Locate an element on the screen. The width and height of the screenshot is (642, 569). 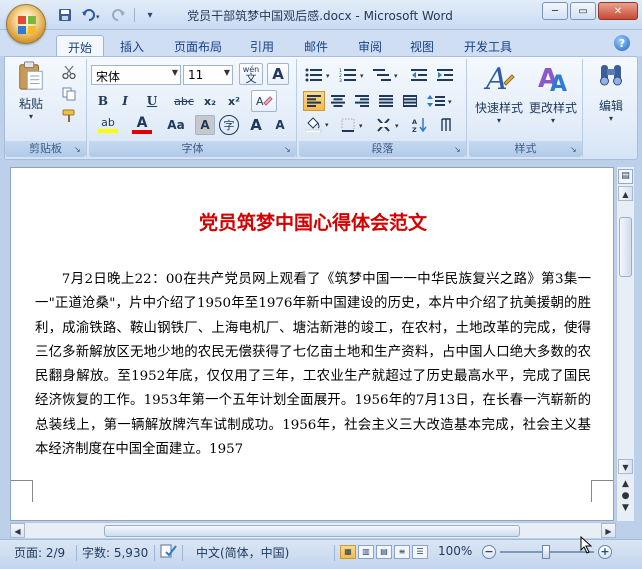
scroll-down-arrow: ▼ is located at coordinates (625, 466).